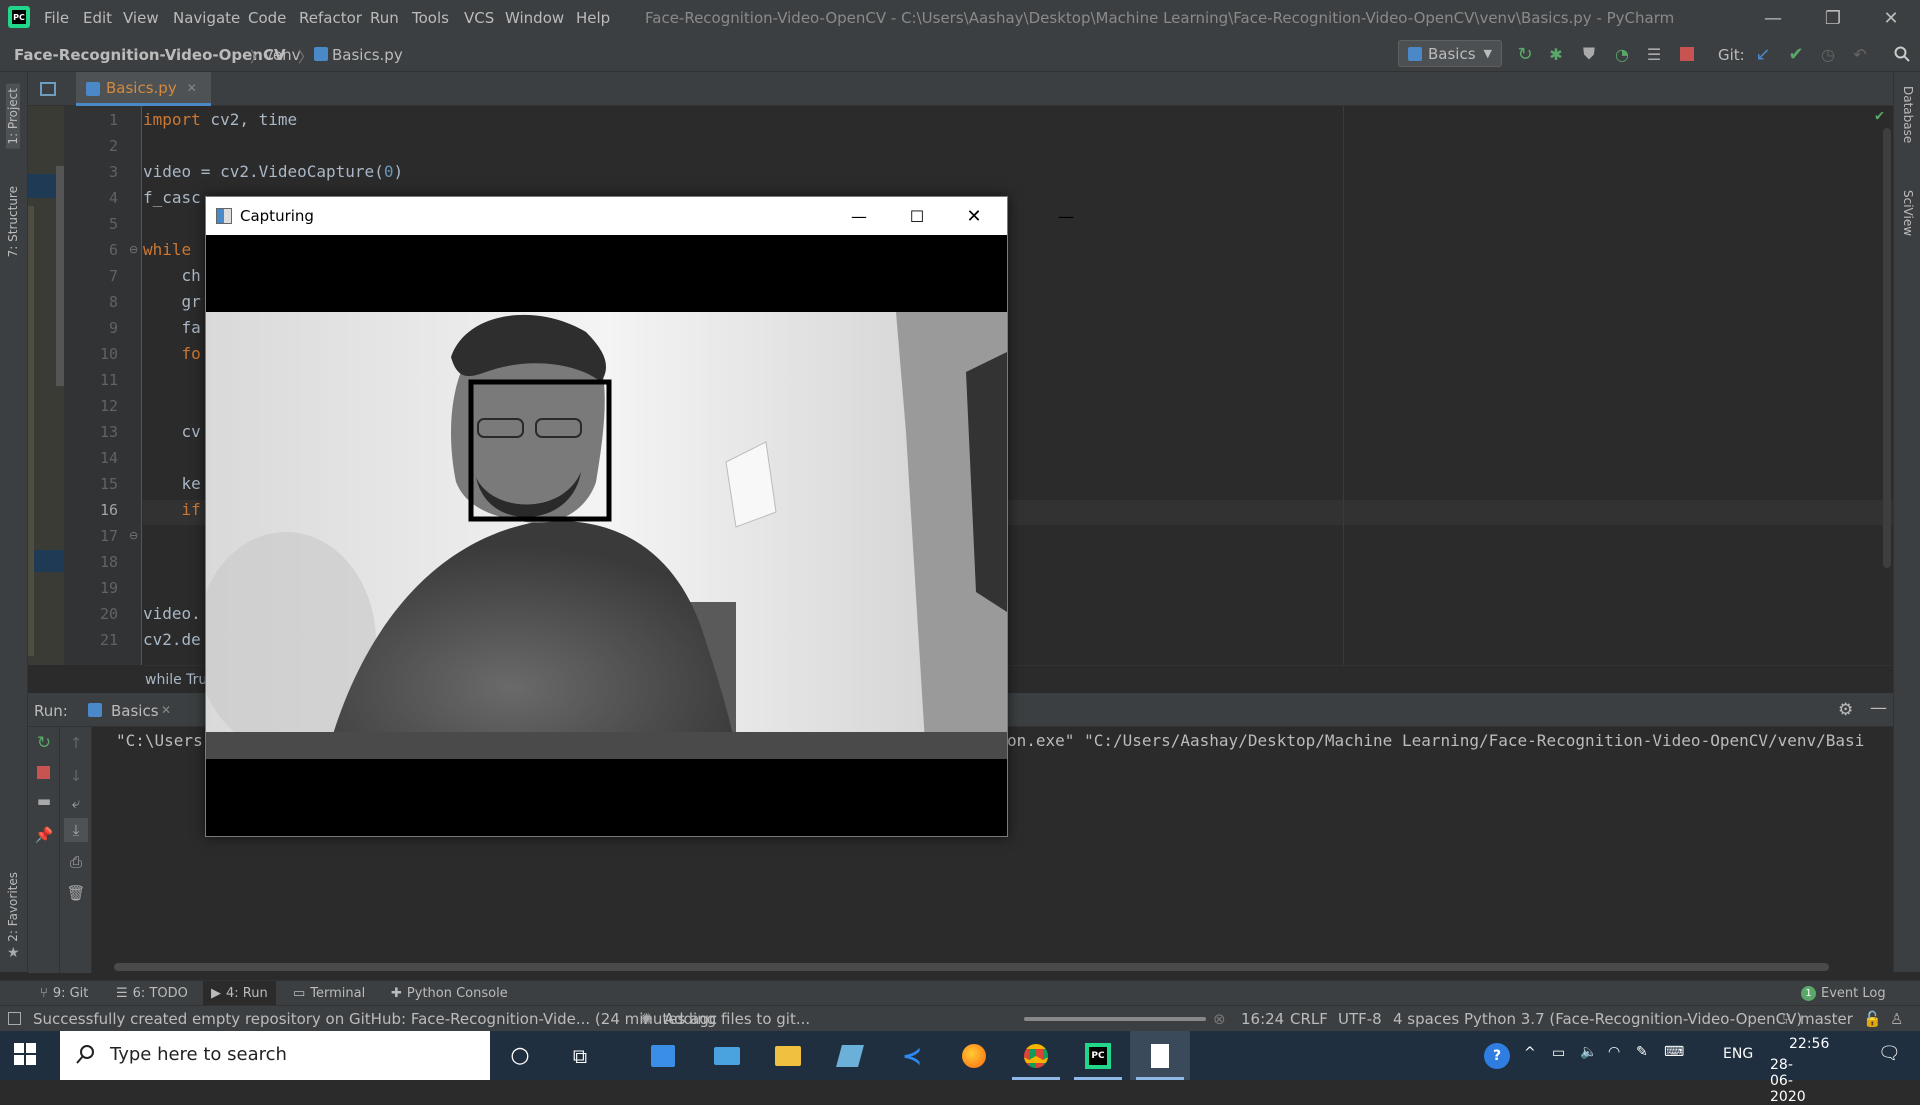  What do you see at coordinates (1826, 1019) in the screenshot?
I see `git-branch: master` at bounding box center [1826, 1019].